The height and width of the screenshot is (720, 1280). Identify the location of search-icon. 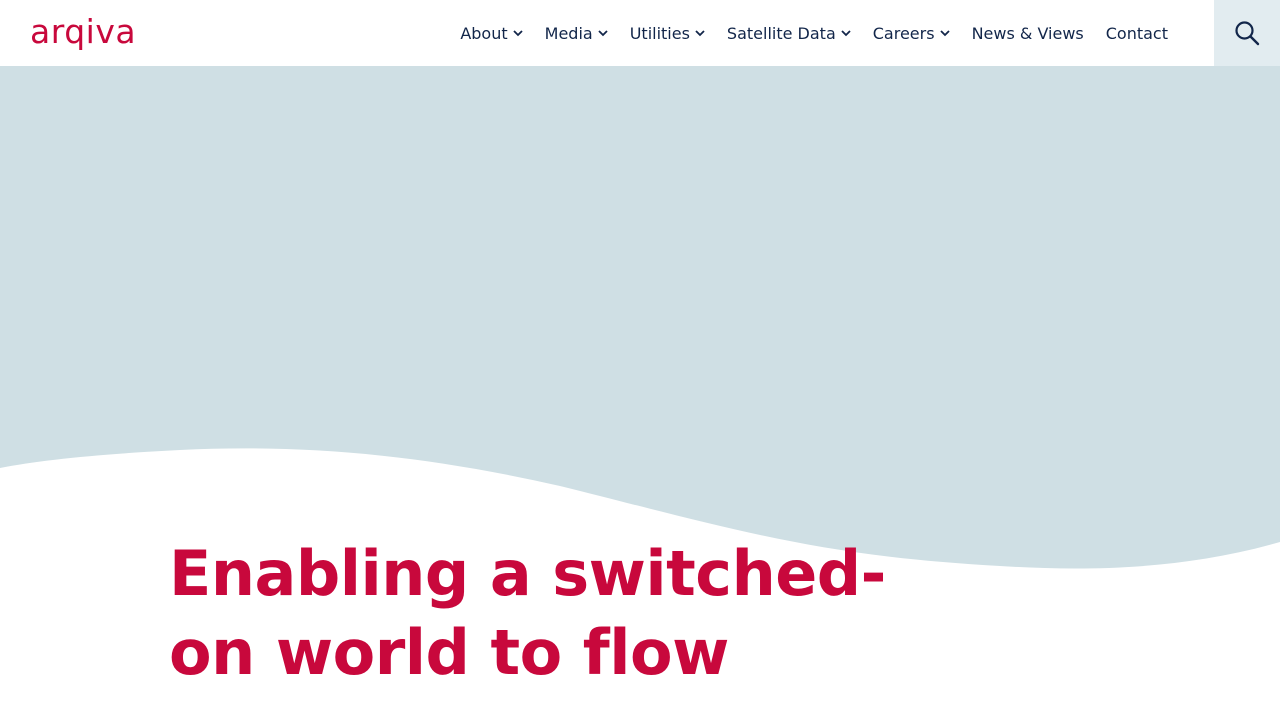
(1247, 33).